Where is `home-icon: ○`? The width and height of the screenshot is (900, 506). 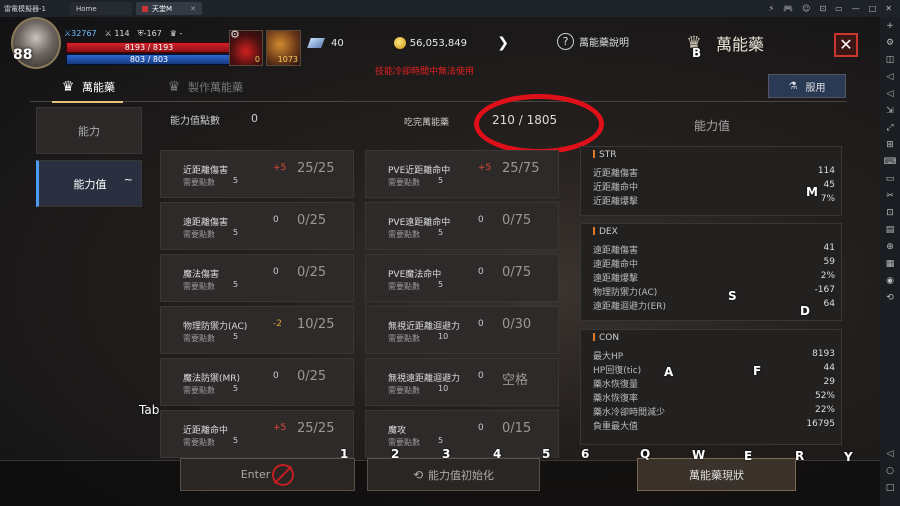 home-icon: ○ is located at coordinates (890, 470).